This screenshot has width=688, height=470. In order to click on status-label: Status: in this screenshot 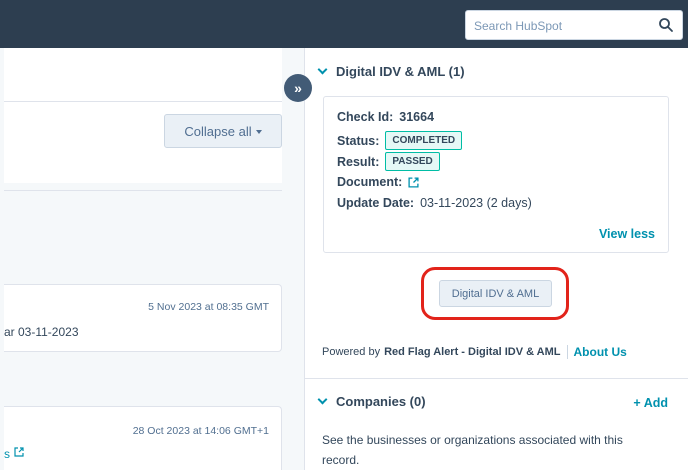, I will do `click(358, 140)`.